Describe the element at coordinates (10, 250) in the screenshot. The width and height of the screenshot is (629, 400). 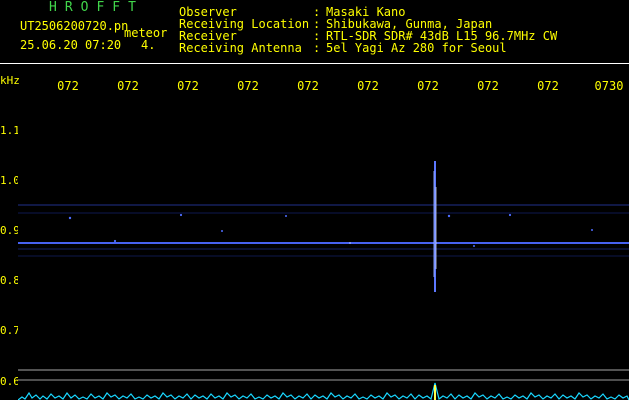
I see `frequency-axis: 1.1 1.0 0.9 0.8 0.7 0.6` at that location.